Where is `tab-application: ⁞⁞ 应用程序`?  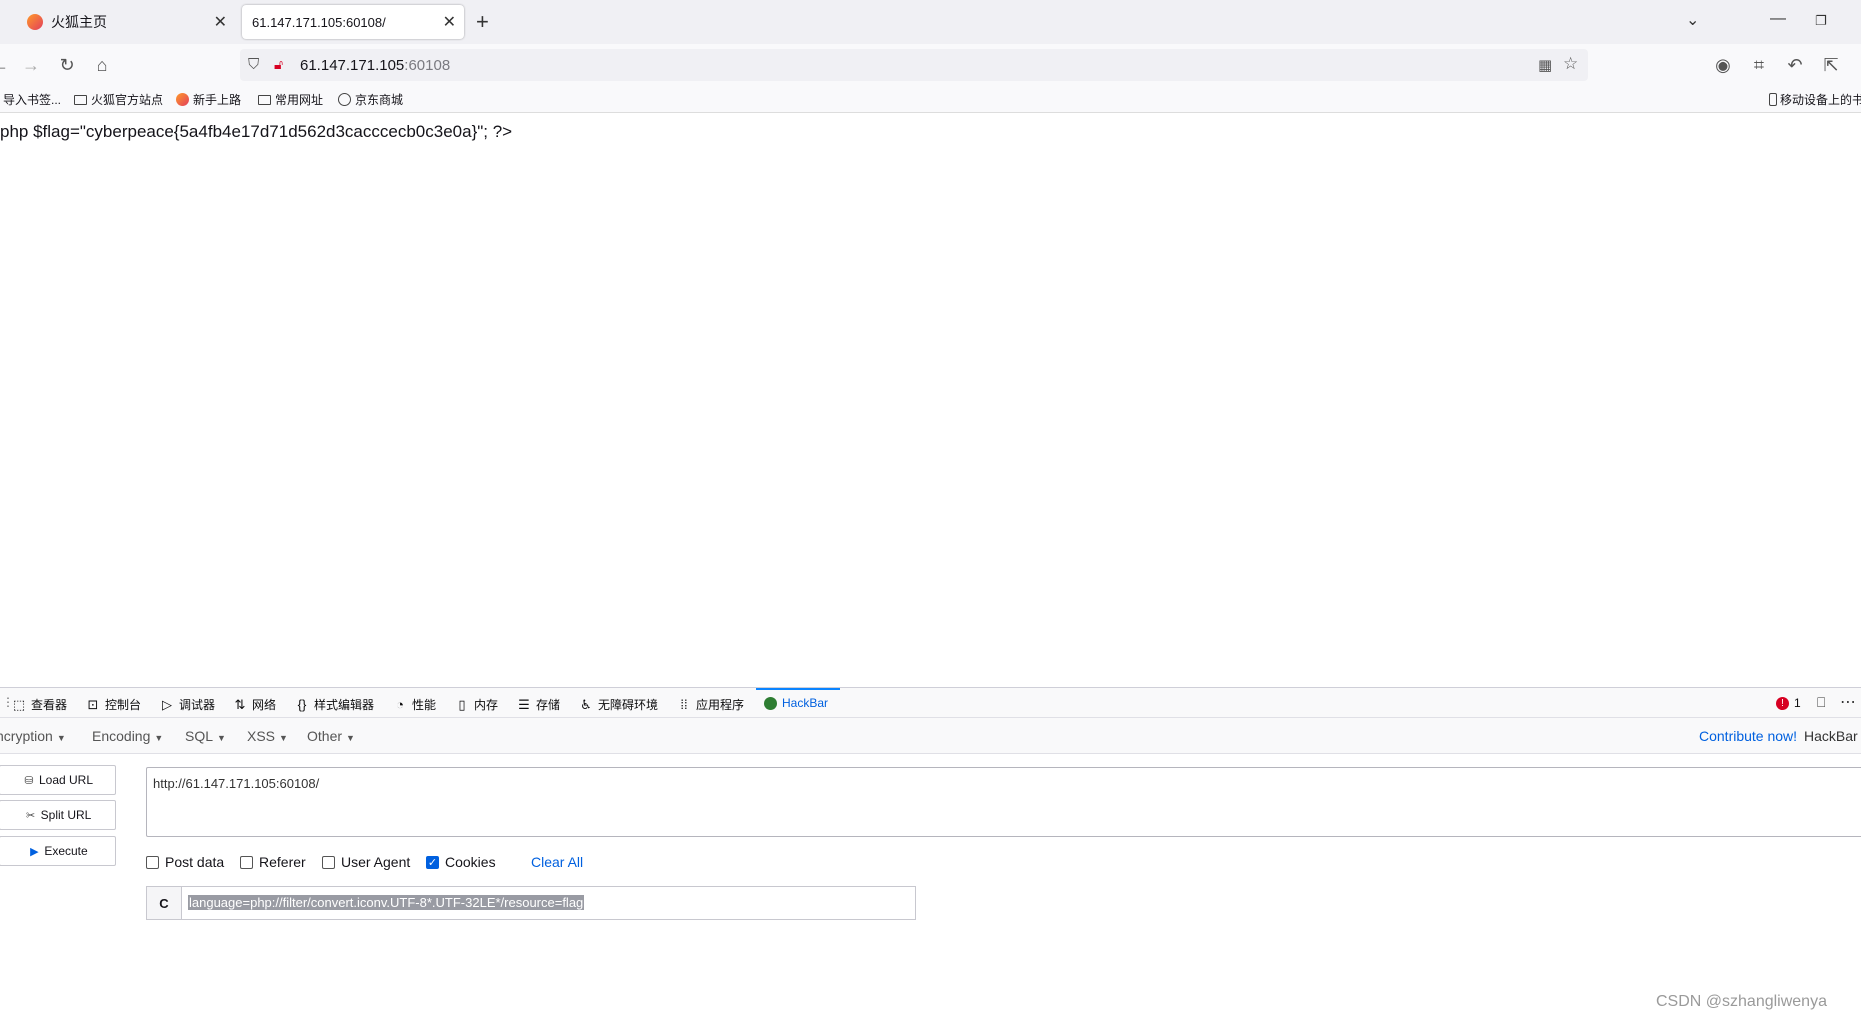
tab-application: ⁞⁞ 应用程序 is located at coordinates (710, 704).